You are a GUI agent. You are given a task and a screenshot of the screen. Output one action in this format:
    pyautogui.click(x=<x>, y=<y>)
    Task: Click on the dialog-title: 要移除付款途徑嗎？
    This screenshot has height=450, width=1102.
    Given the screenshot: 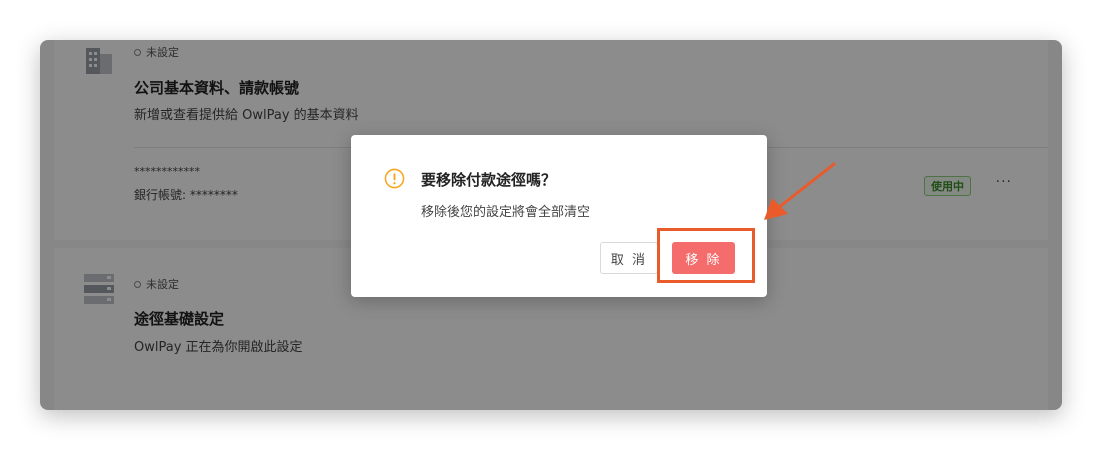 What is the action you would take?
    pyautogui.click(x=489, y=180)
    